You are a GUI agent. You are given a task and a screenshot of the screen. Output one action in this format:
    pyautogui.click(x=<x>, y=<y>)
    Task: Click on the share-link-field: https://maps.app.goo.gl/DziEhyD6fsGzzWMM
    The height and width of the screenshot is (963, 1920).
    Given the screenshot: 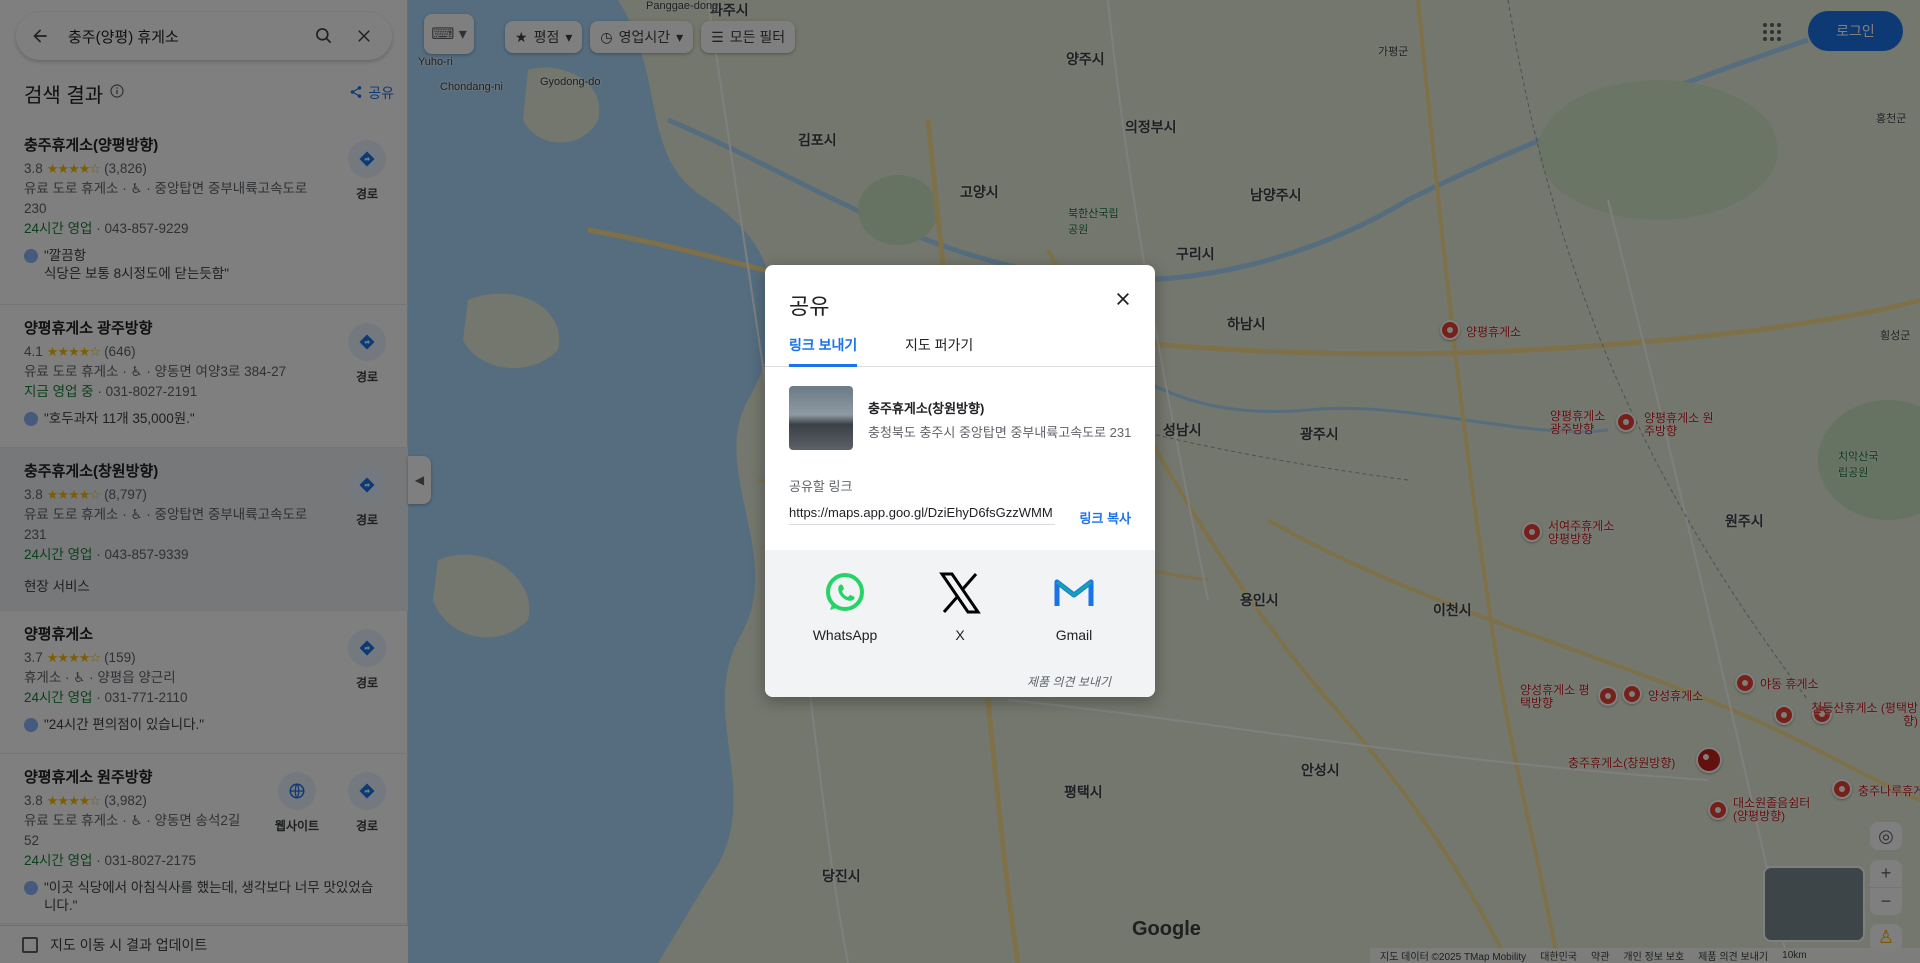 What is the action you would take?
    pyautogui.click(x=922, y=515)
    